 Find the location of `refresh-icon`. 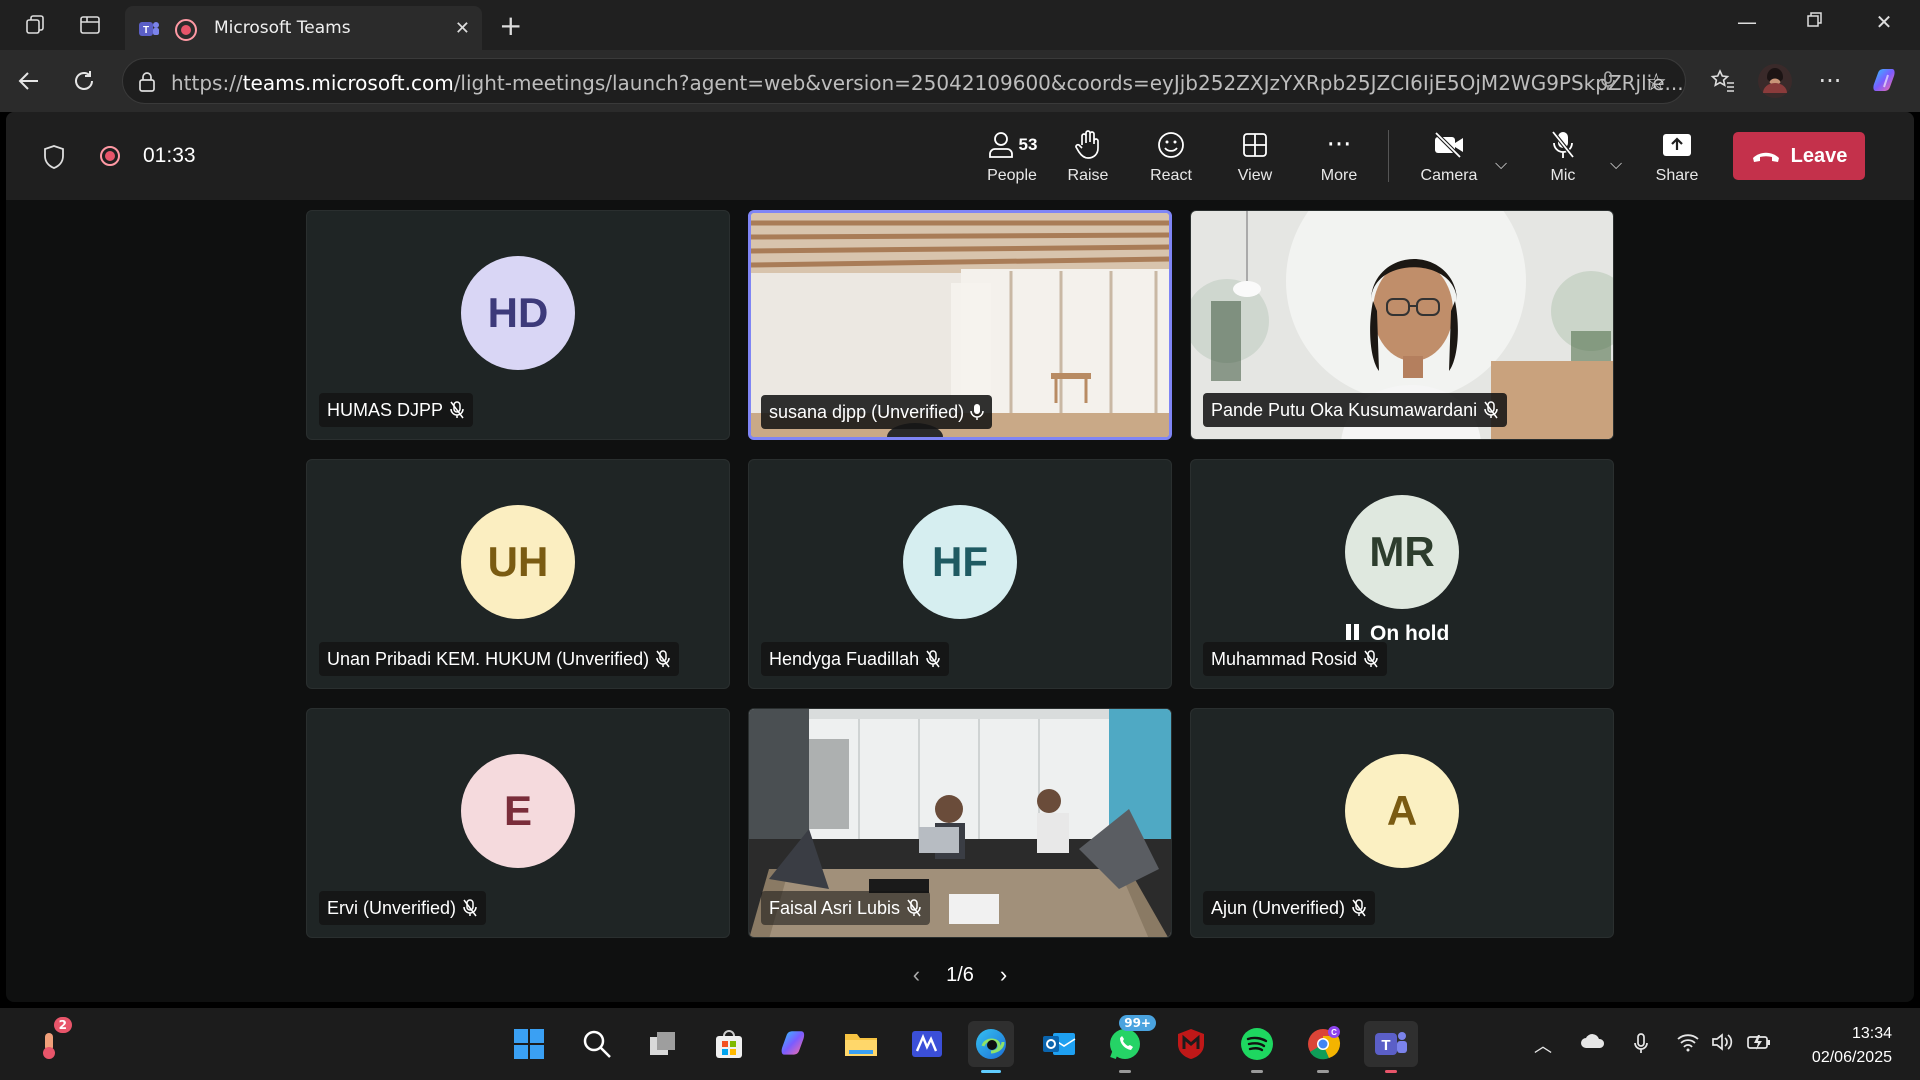

refresh-icon is located at coordinates (84, 81).